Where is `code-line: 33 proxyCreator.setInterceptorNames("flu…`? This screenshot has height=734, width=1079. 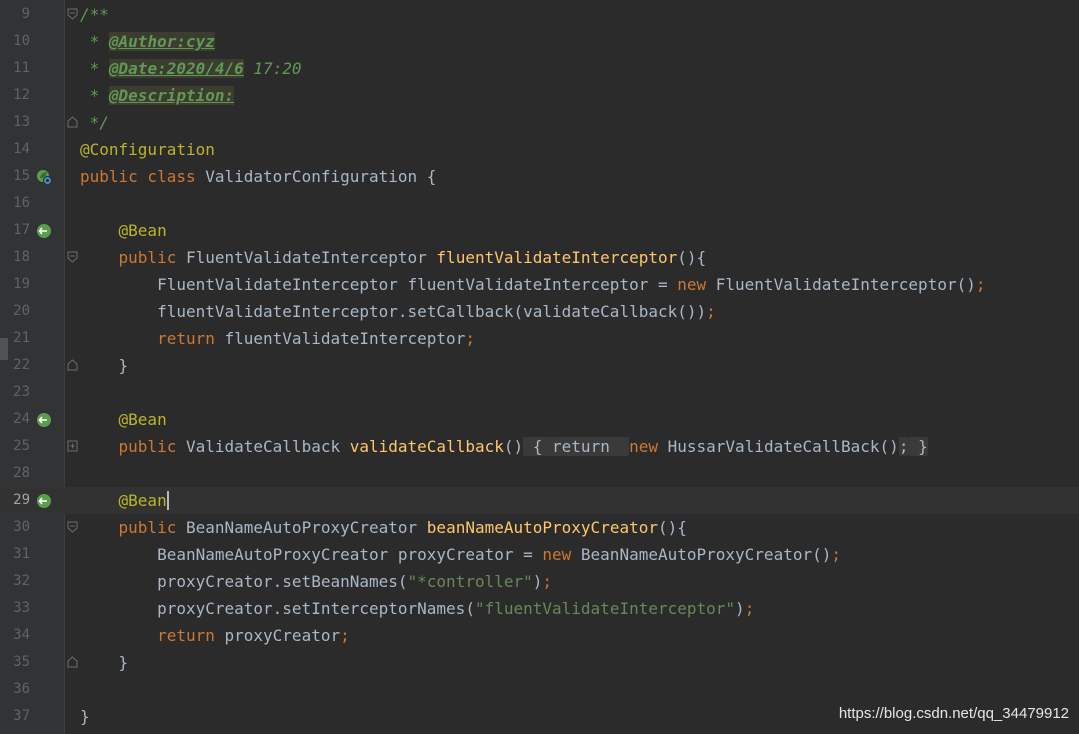 code-line: 33 proxyCreator.setInterceptorNames("flu… is located at coordinates (539, 608).